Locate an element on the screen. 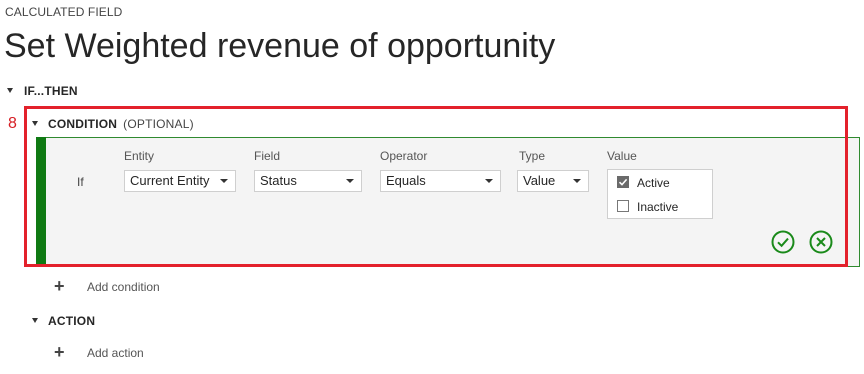  condition-optional-label: (OPTIONAL) is located at coordinates (158, 124).